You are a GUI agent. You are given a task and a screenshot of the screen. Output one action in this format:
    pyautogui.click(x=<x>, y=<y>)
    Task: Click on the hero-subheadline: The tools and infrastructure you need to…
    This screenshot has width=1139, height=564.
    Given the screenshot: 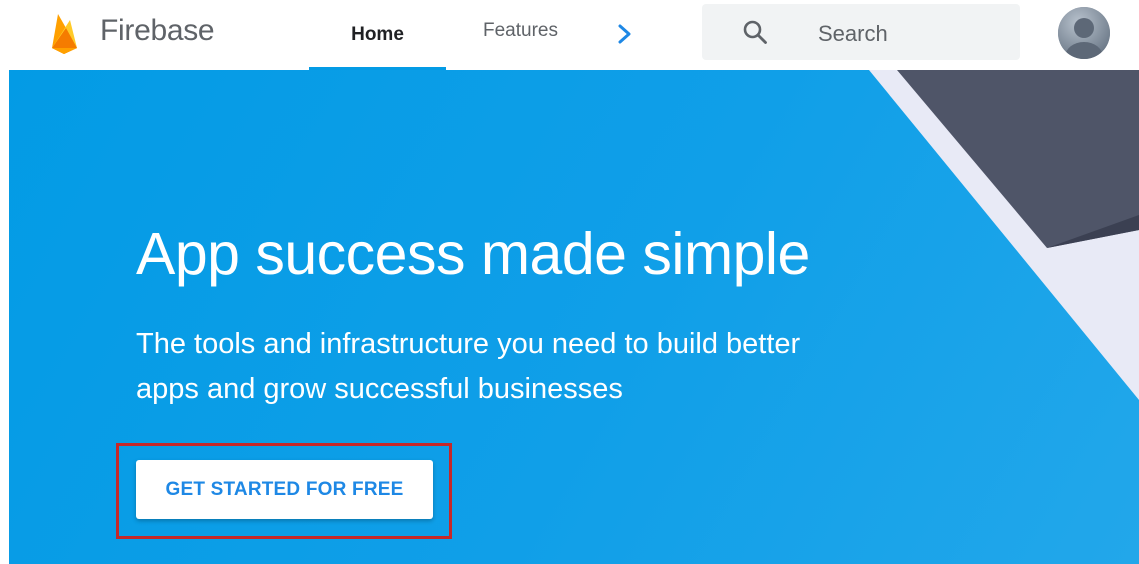 What is the action you would take?
    pyautogui.click(x=468, y=366)
    